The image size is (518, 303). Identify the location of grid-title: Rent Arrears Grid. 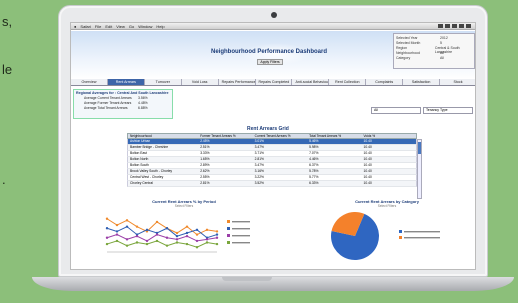
(268, 129).